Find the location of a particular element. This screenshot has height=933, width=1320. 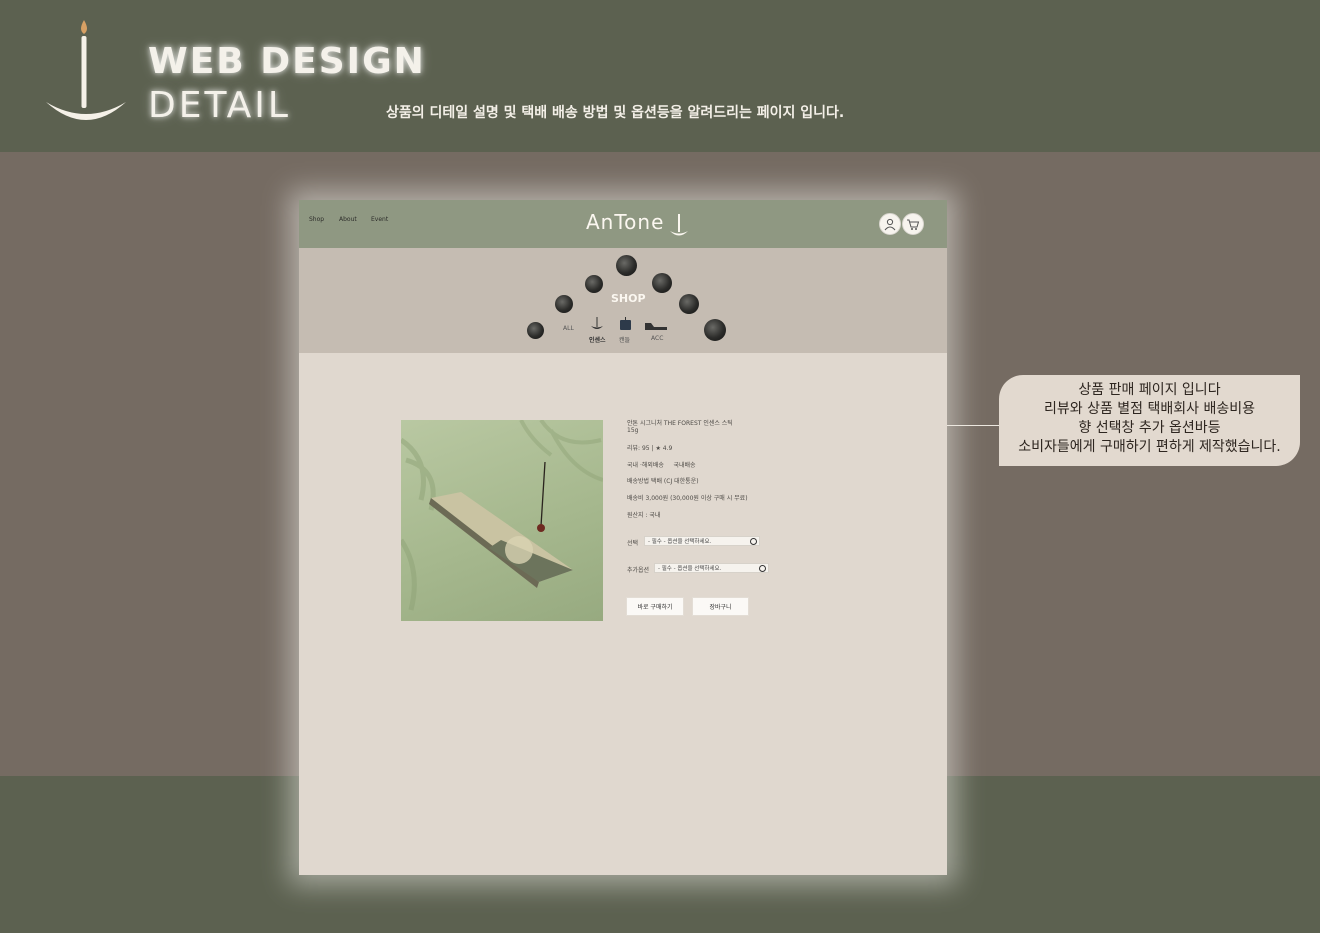

option-select: - 필수 - 옵션을 선택하세요. is located at coordinates (702, 541).